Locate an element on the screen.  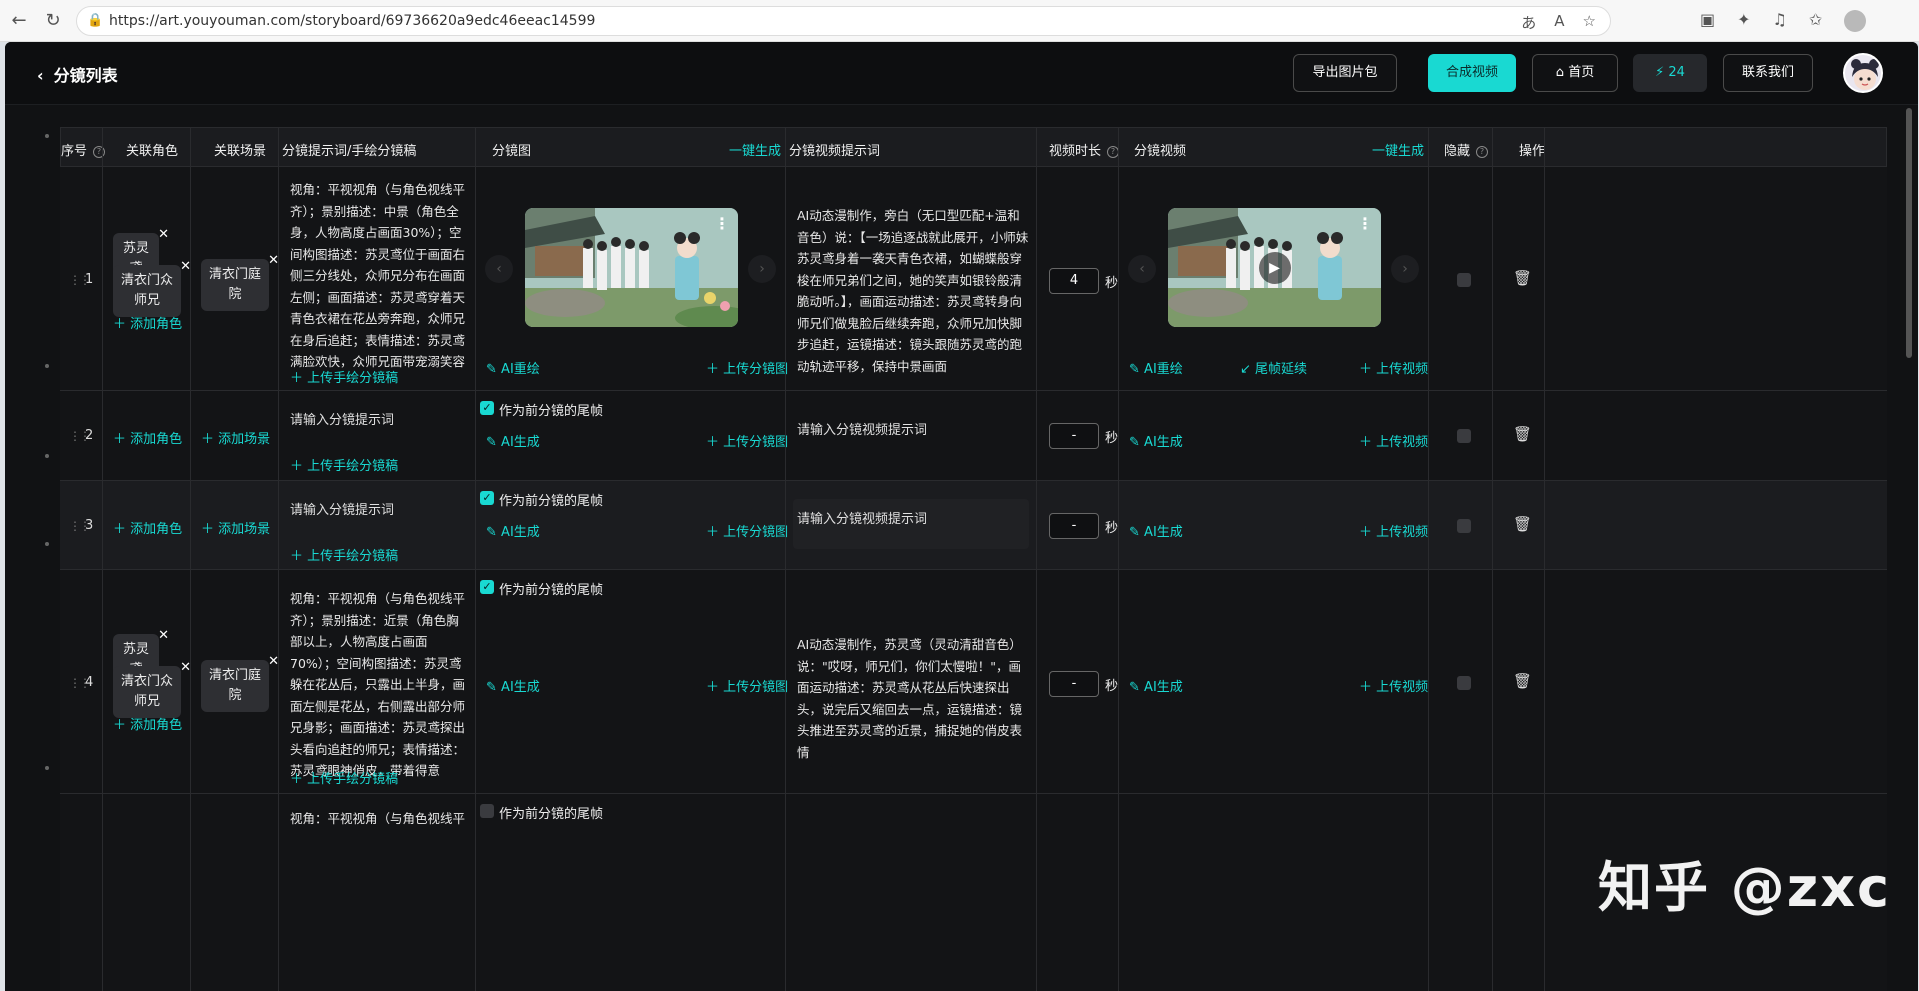
next-image-arrow-icon: › is located at coordinates (762, 269).